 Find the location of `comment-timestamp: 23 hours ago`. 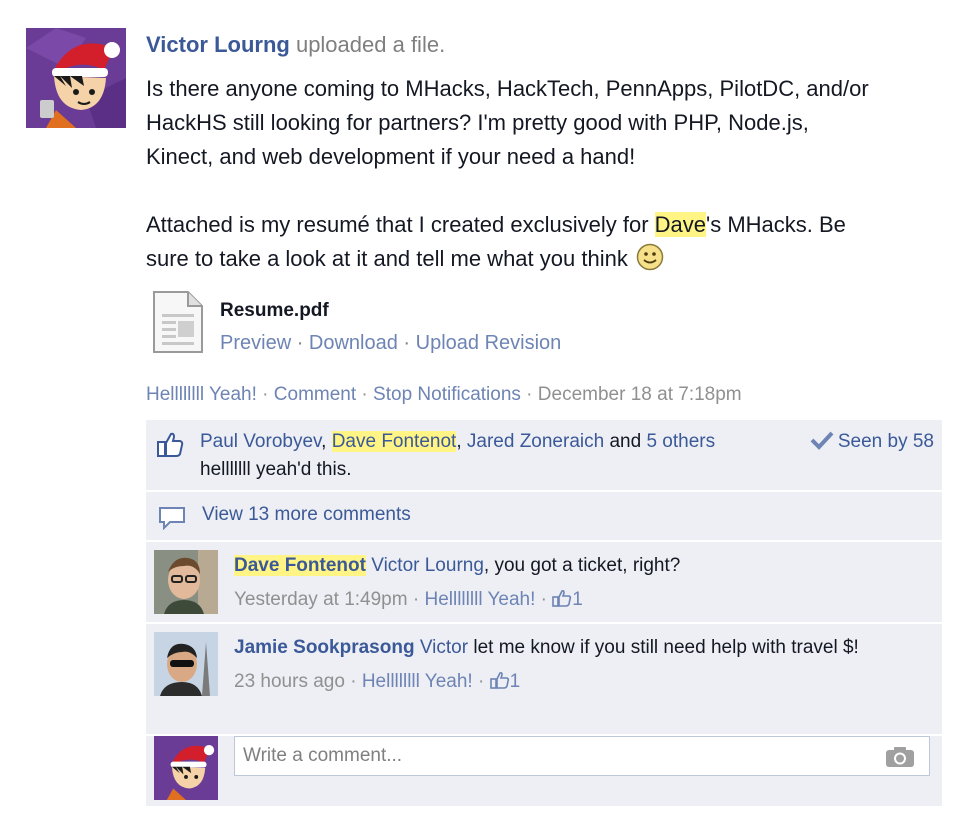

comment-timestamp: 23 hours ago is located at coordinates (289, 681).